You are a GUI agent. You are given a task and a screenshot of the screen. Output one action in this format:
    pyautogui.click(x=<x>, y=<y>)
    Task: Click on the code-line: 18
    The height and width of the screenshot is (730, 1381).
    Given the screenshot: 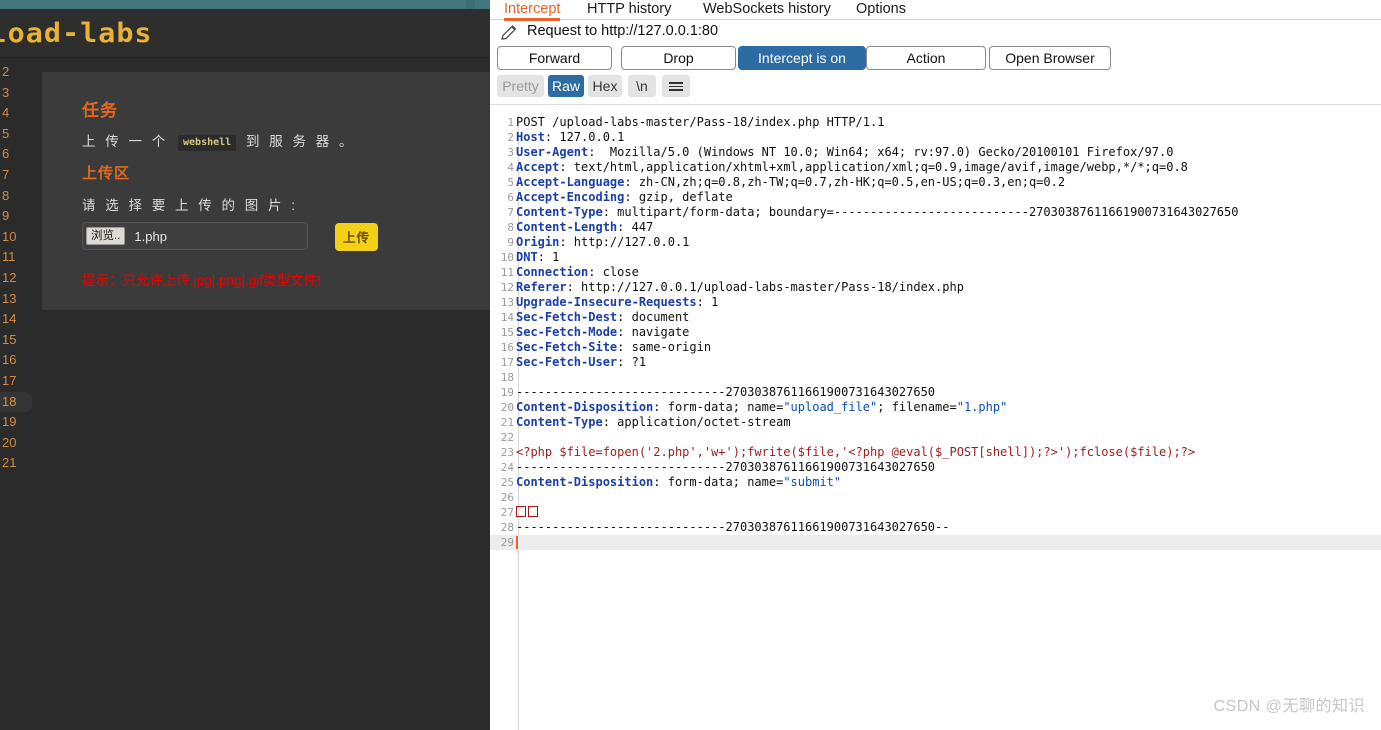 What is the action you would take?
    pyautogui.click(x=935, y=377)
    